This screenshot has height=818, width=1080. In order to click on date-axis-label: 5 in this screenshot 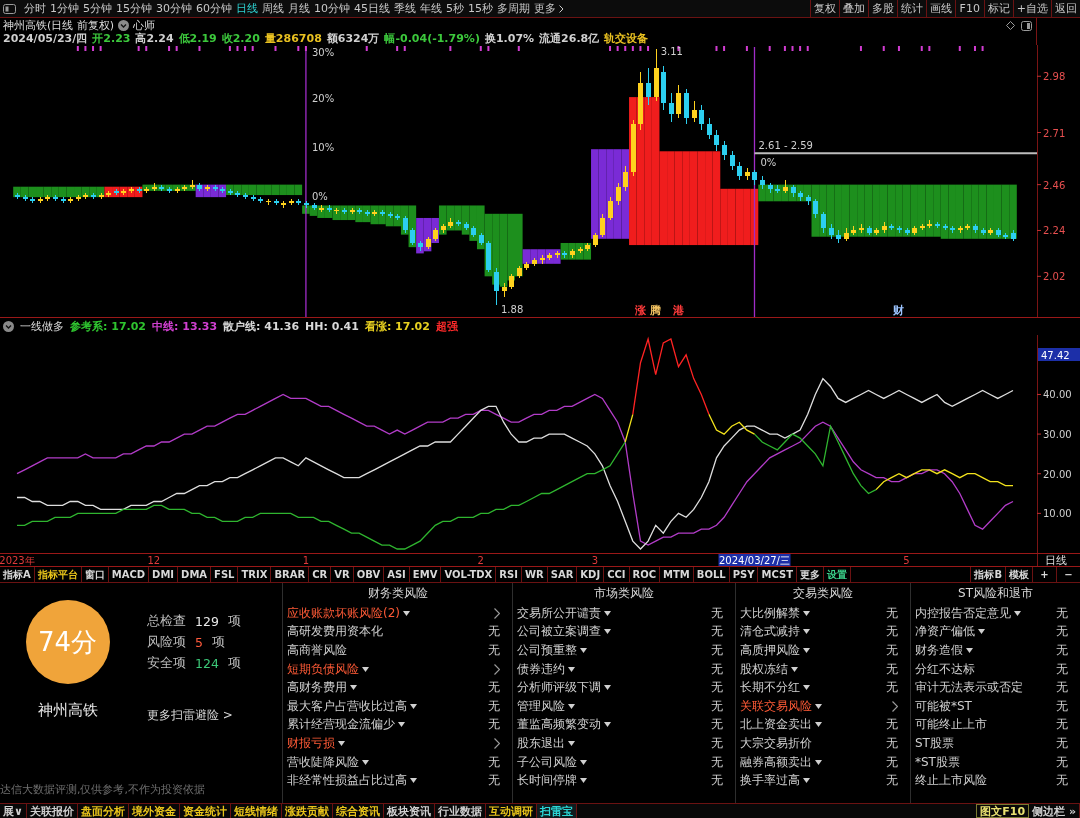, I will do `click(906, 560)`.